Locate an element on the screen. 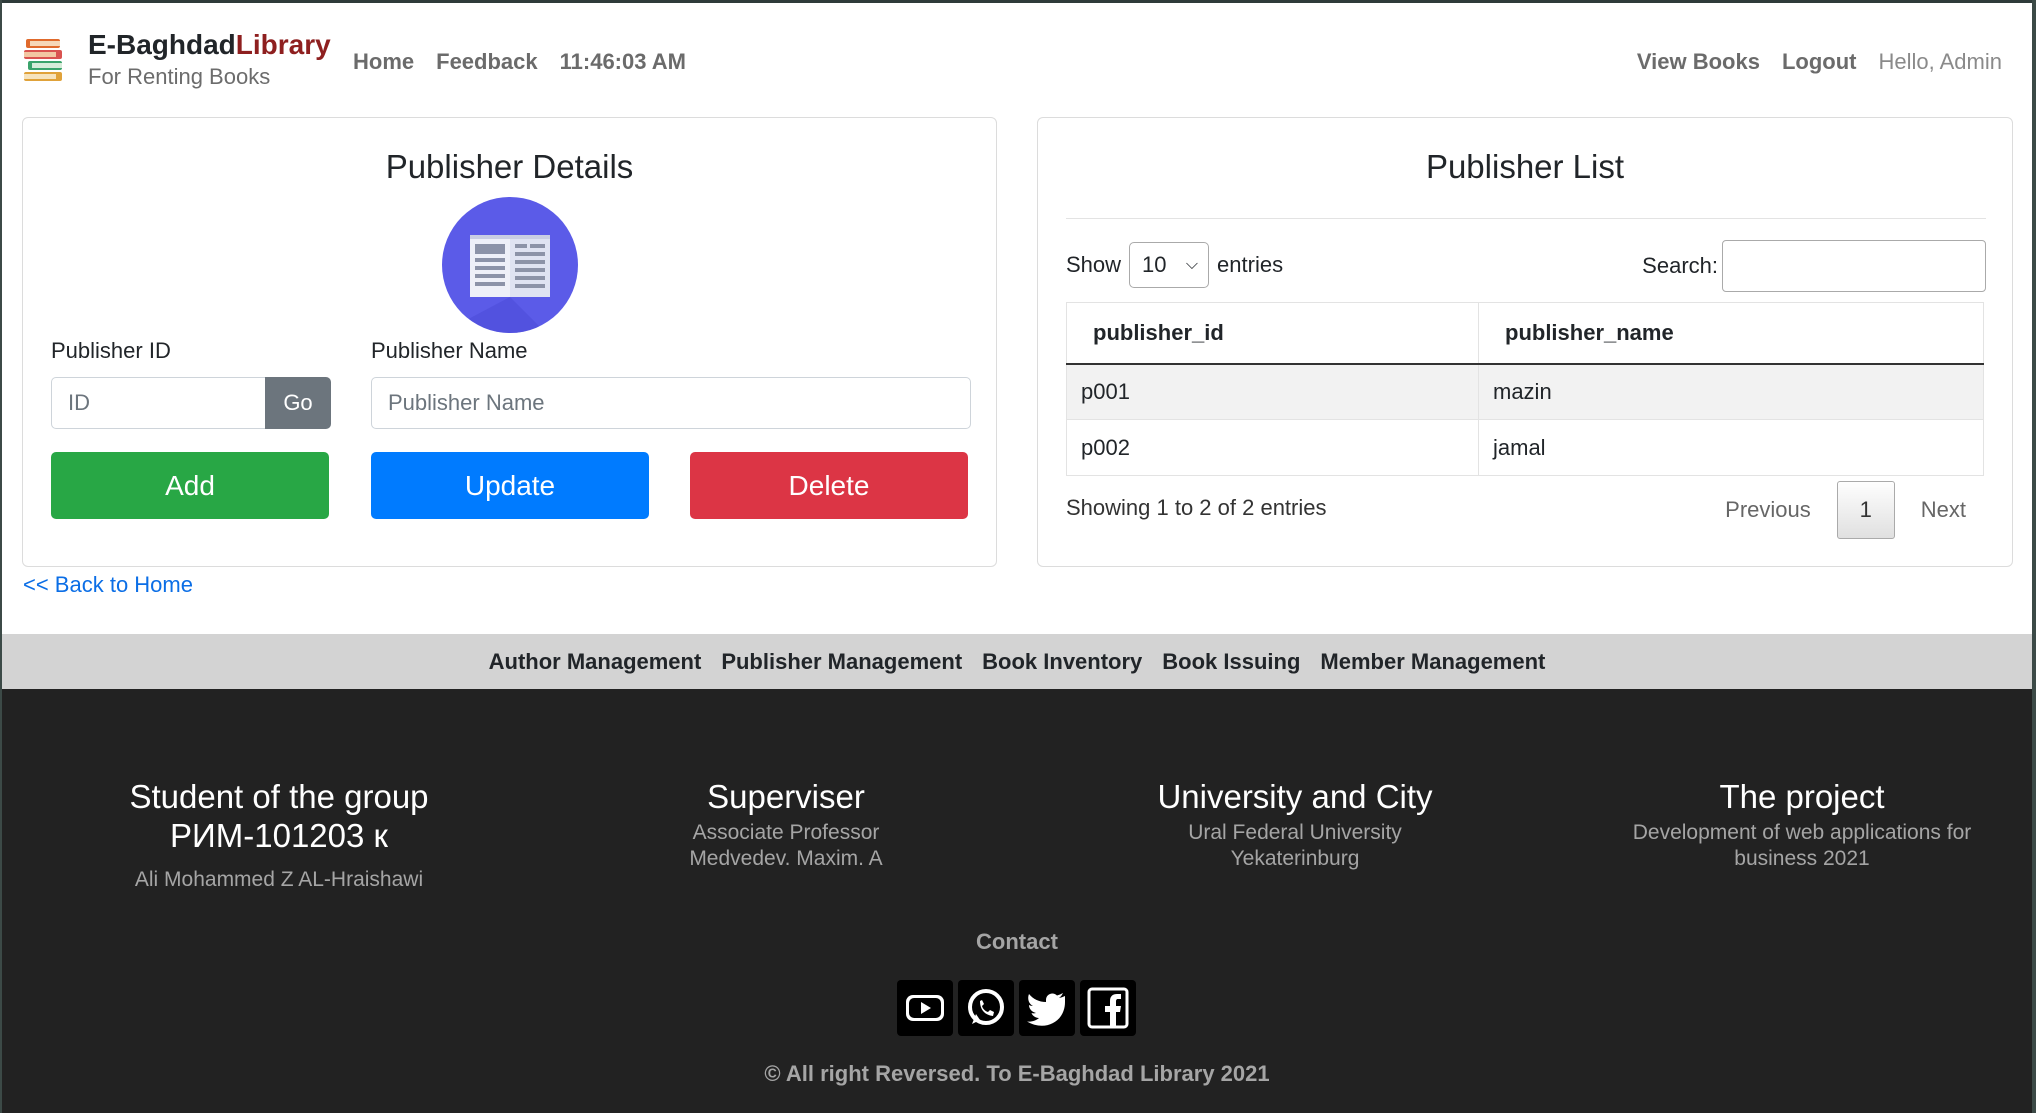 The image size is (2036, 1113). publisher-name-label: Publisher Name is located at coordinates (449, 350).